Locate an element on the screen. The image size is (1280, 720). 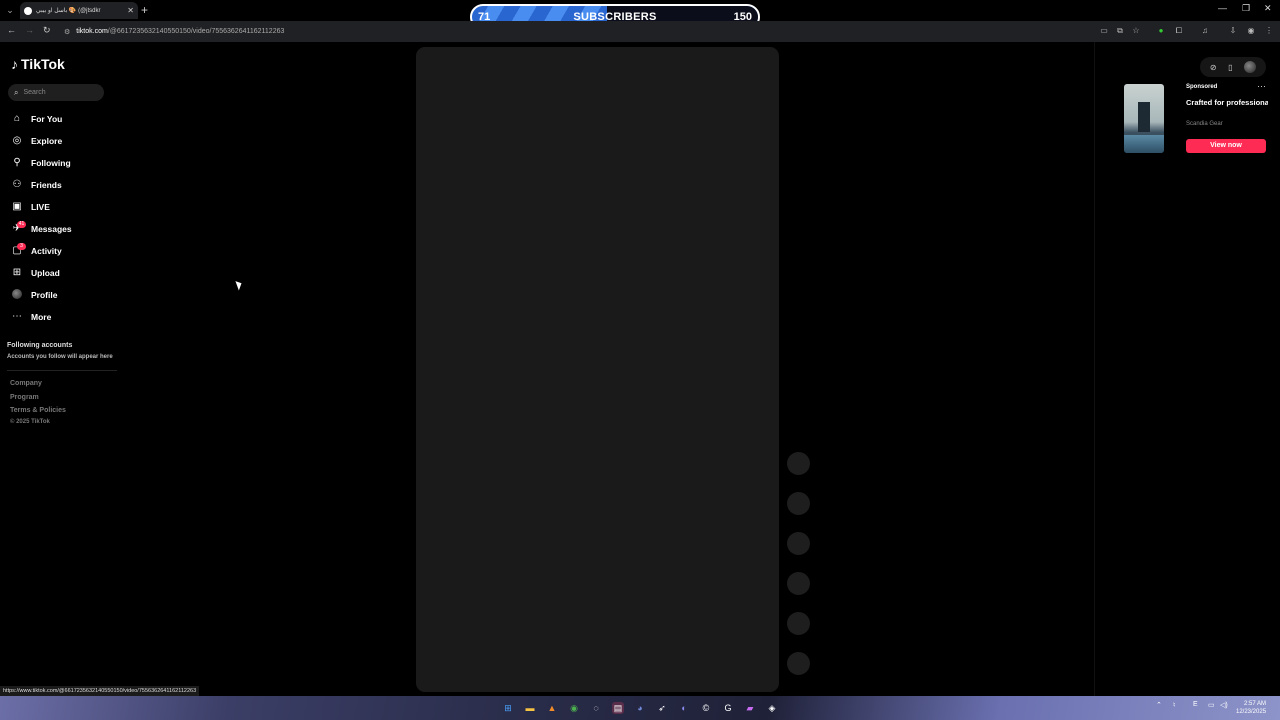
sidebar-item-label: Explore is located at coordinates (47, 141).